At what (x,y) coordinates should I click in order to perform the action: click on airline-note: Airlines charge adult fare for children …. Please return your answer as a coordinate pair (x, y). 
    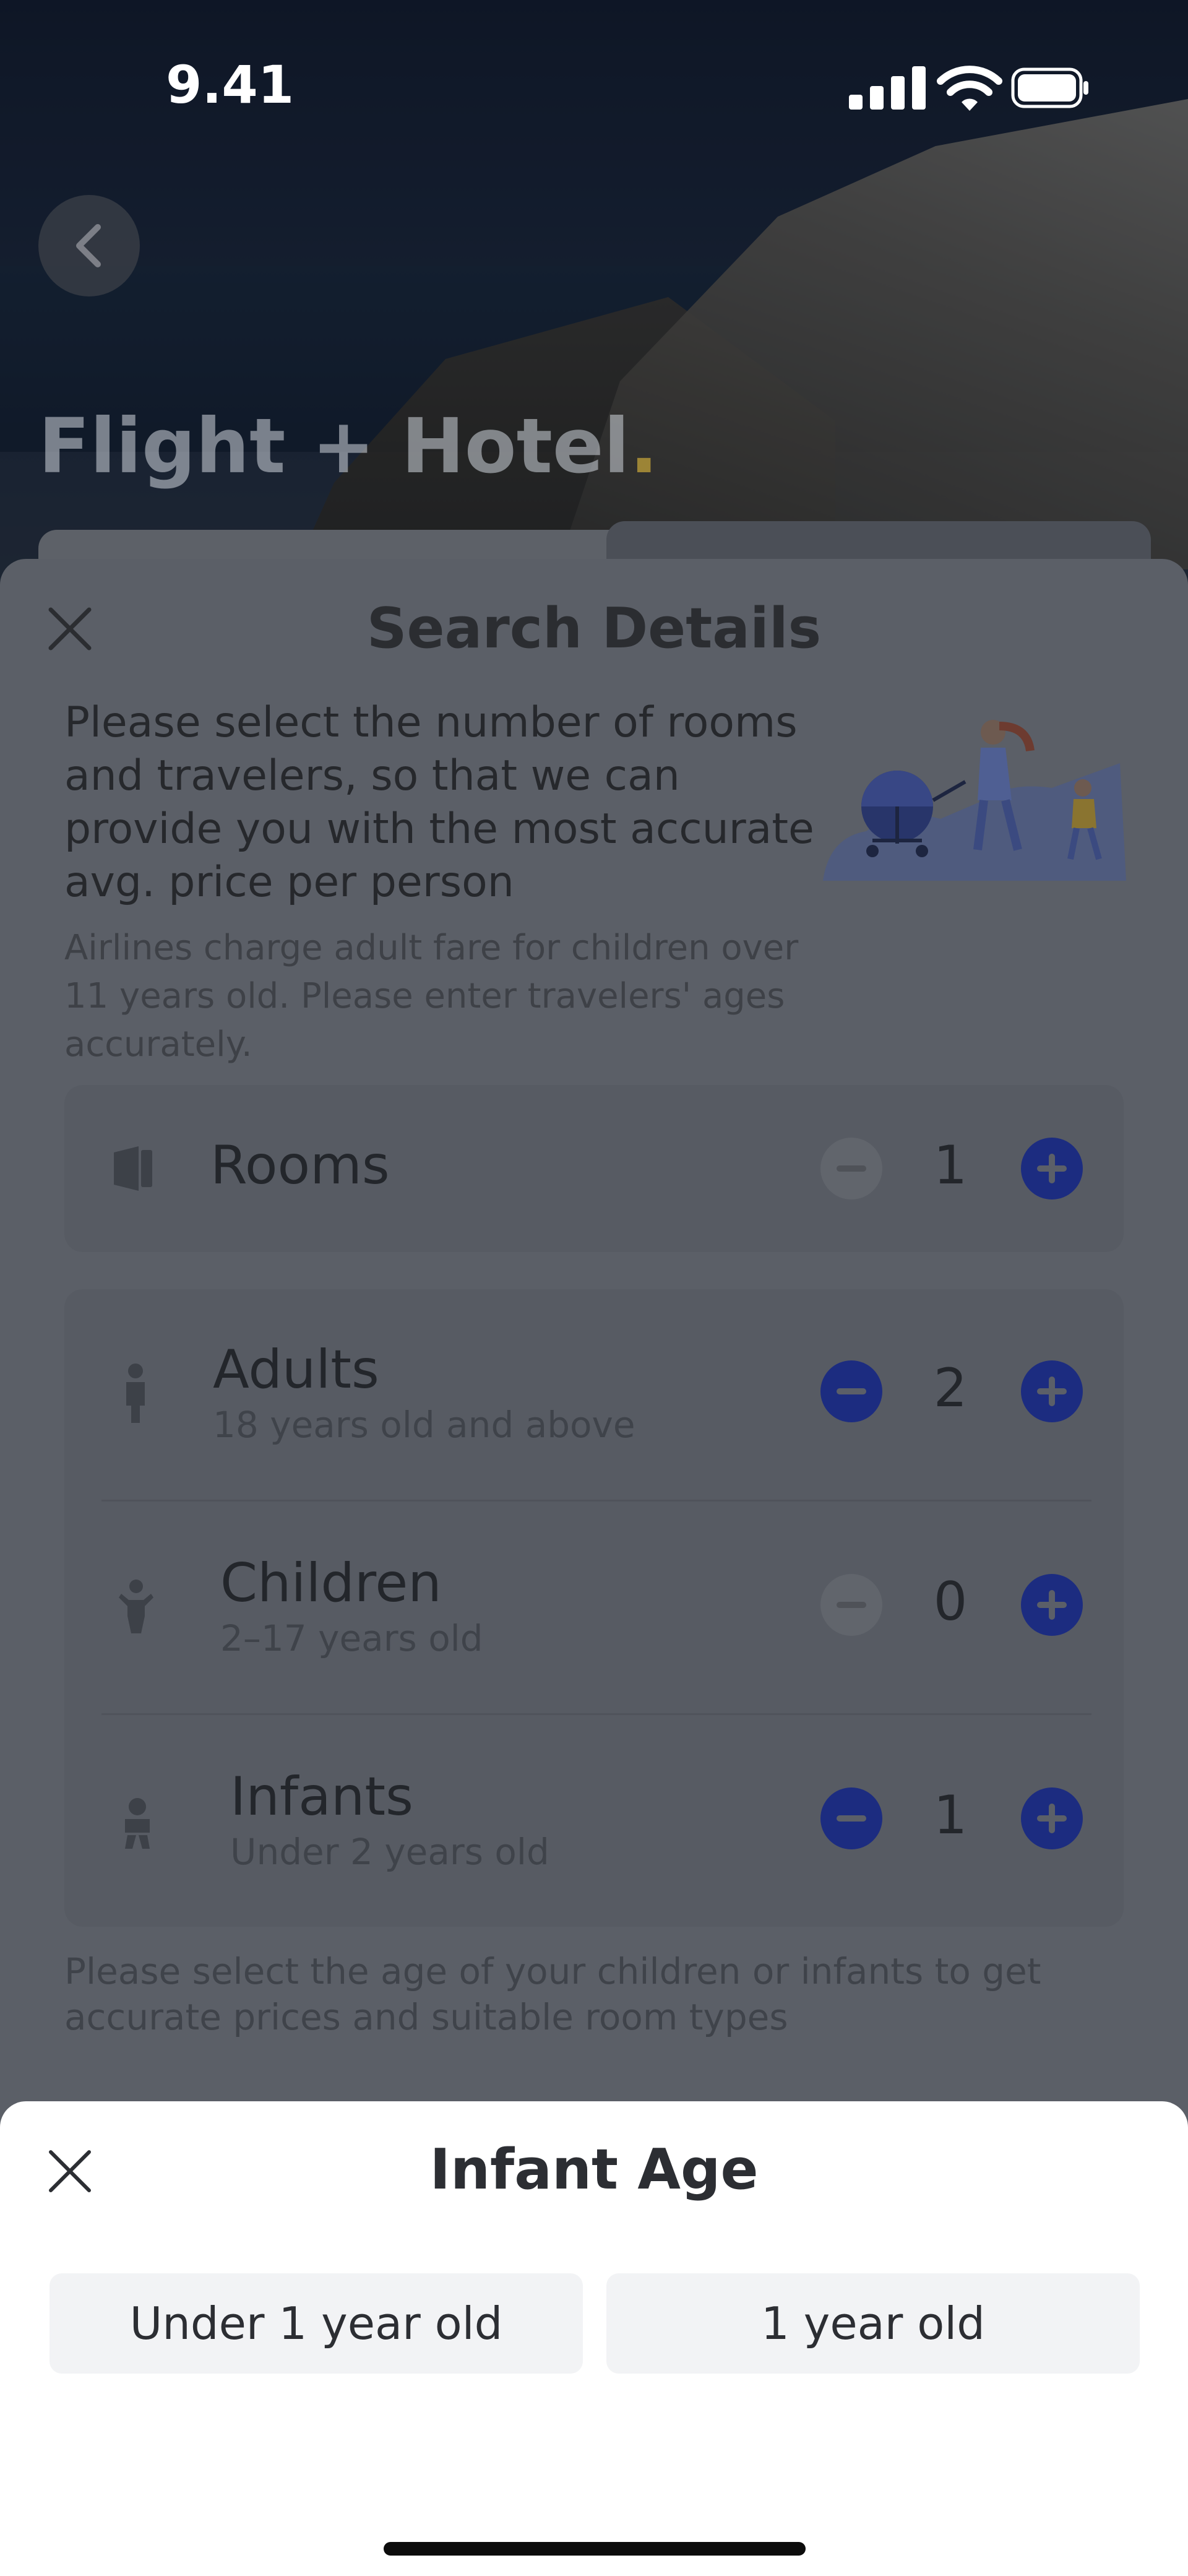
    Looking at the image, I should click on (432, 996).